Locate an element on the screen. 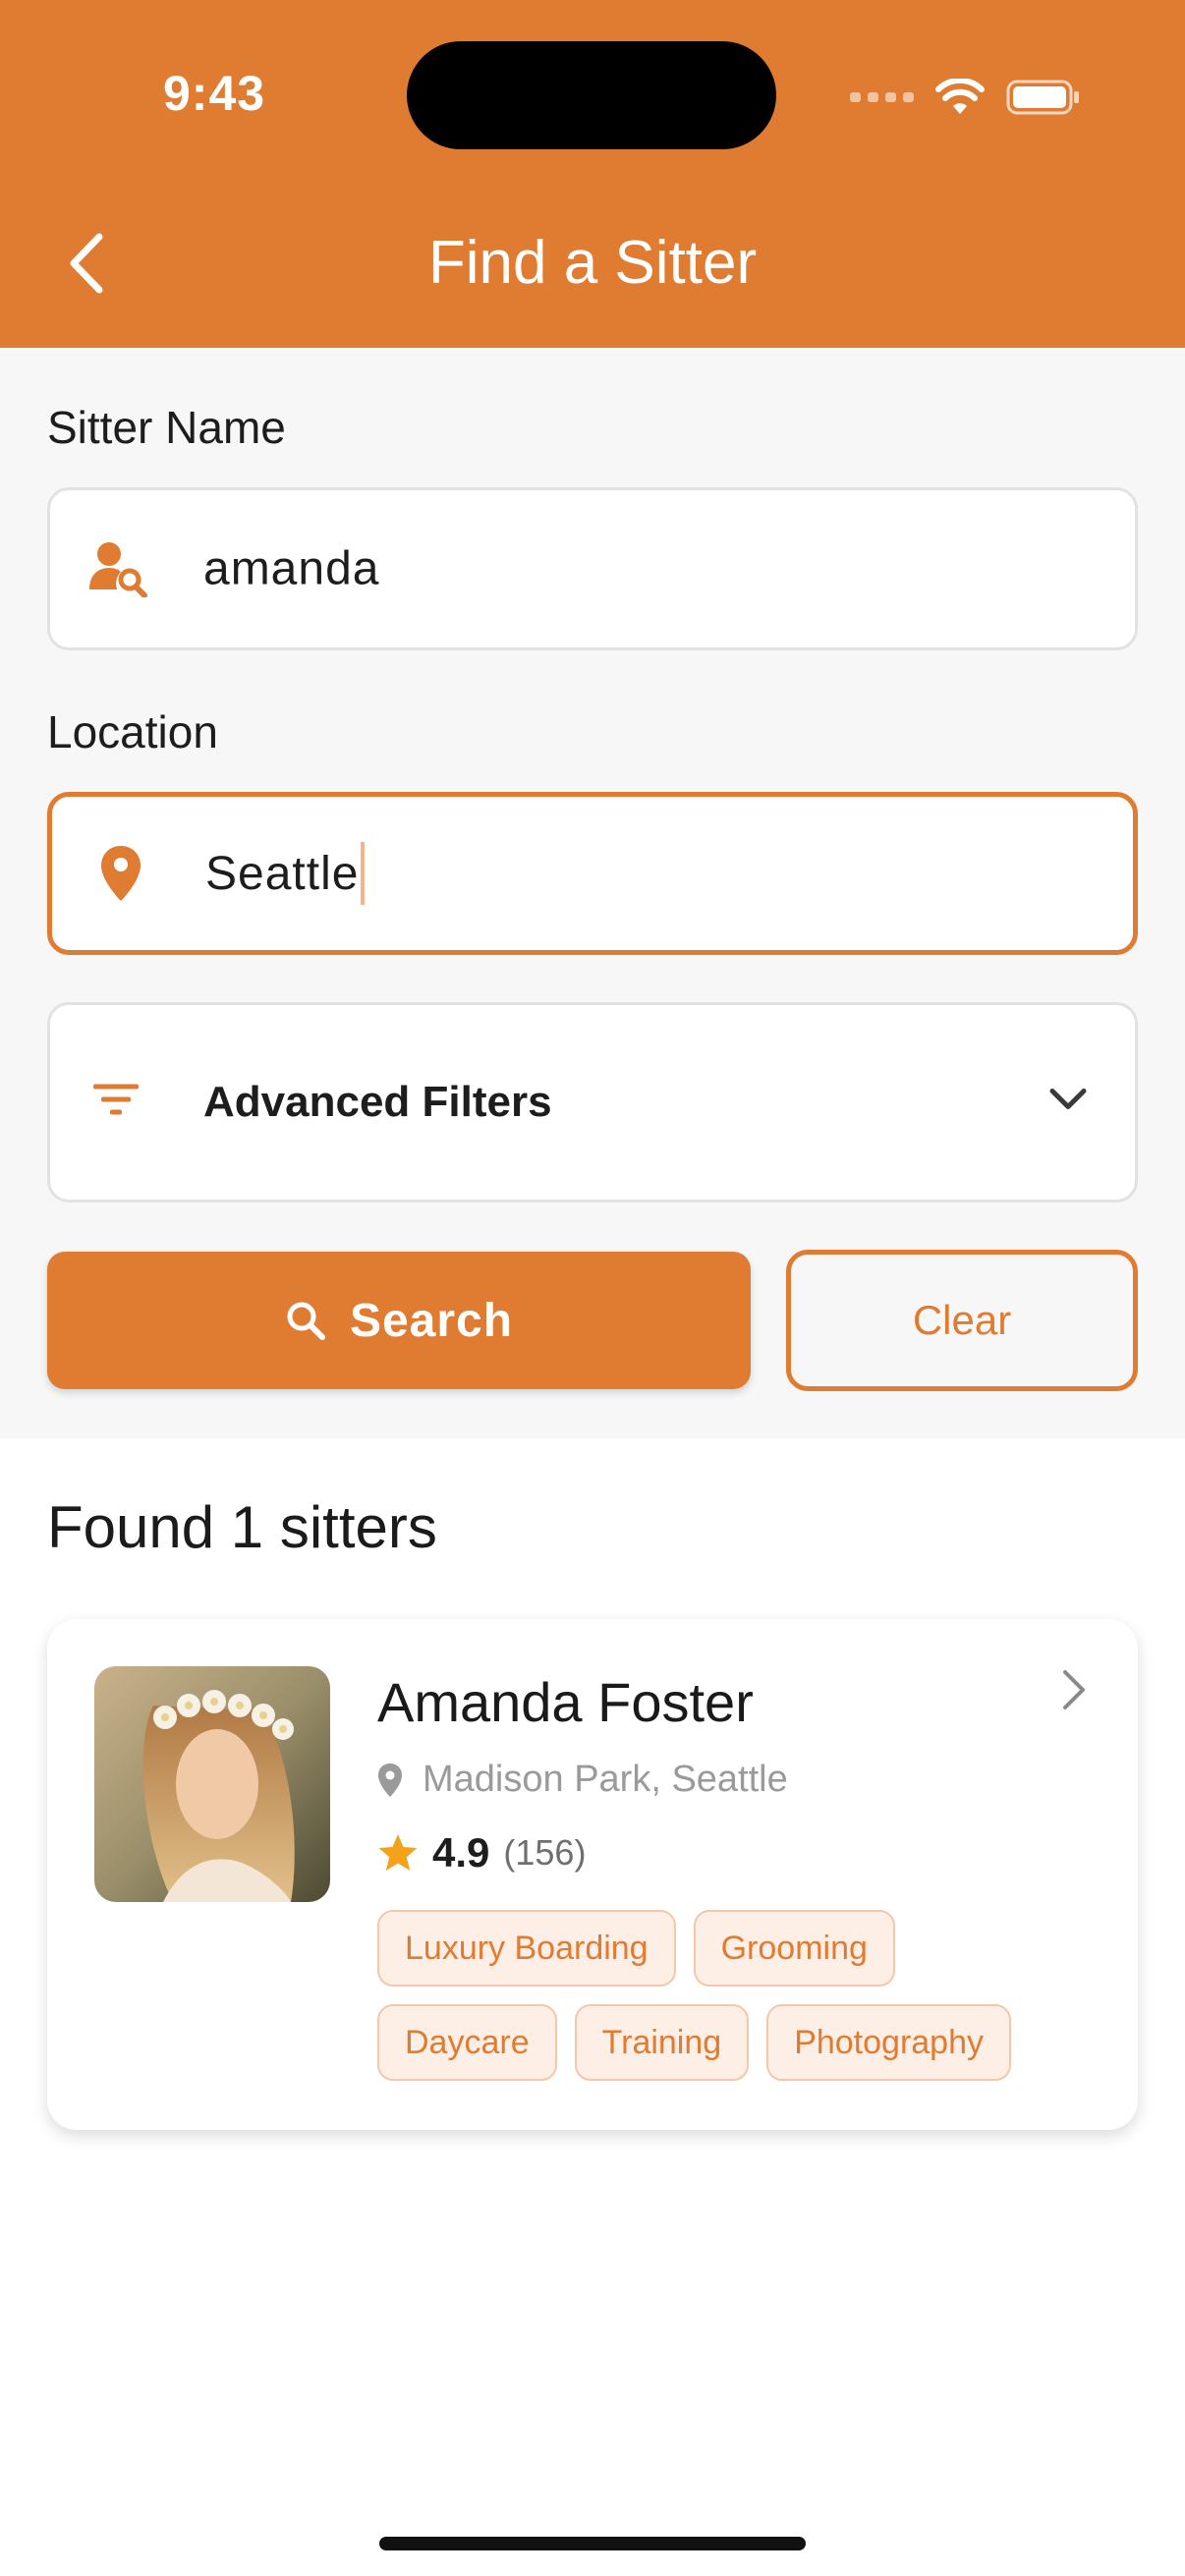 This screenshot has height=2576, width=1185. advanced-filters-toggle: Advanced Filters is located at coordinates (592, 1102).